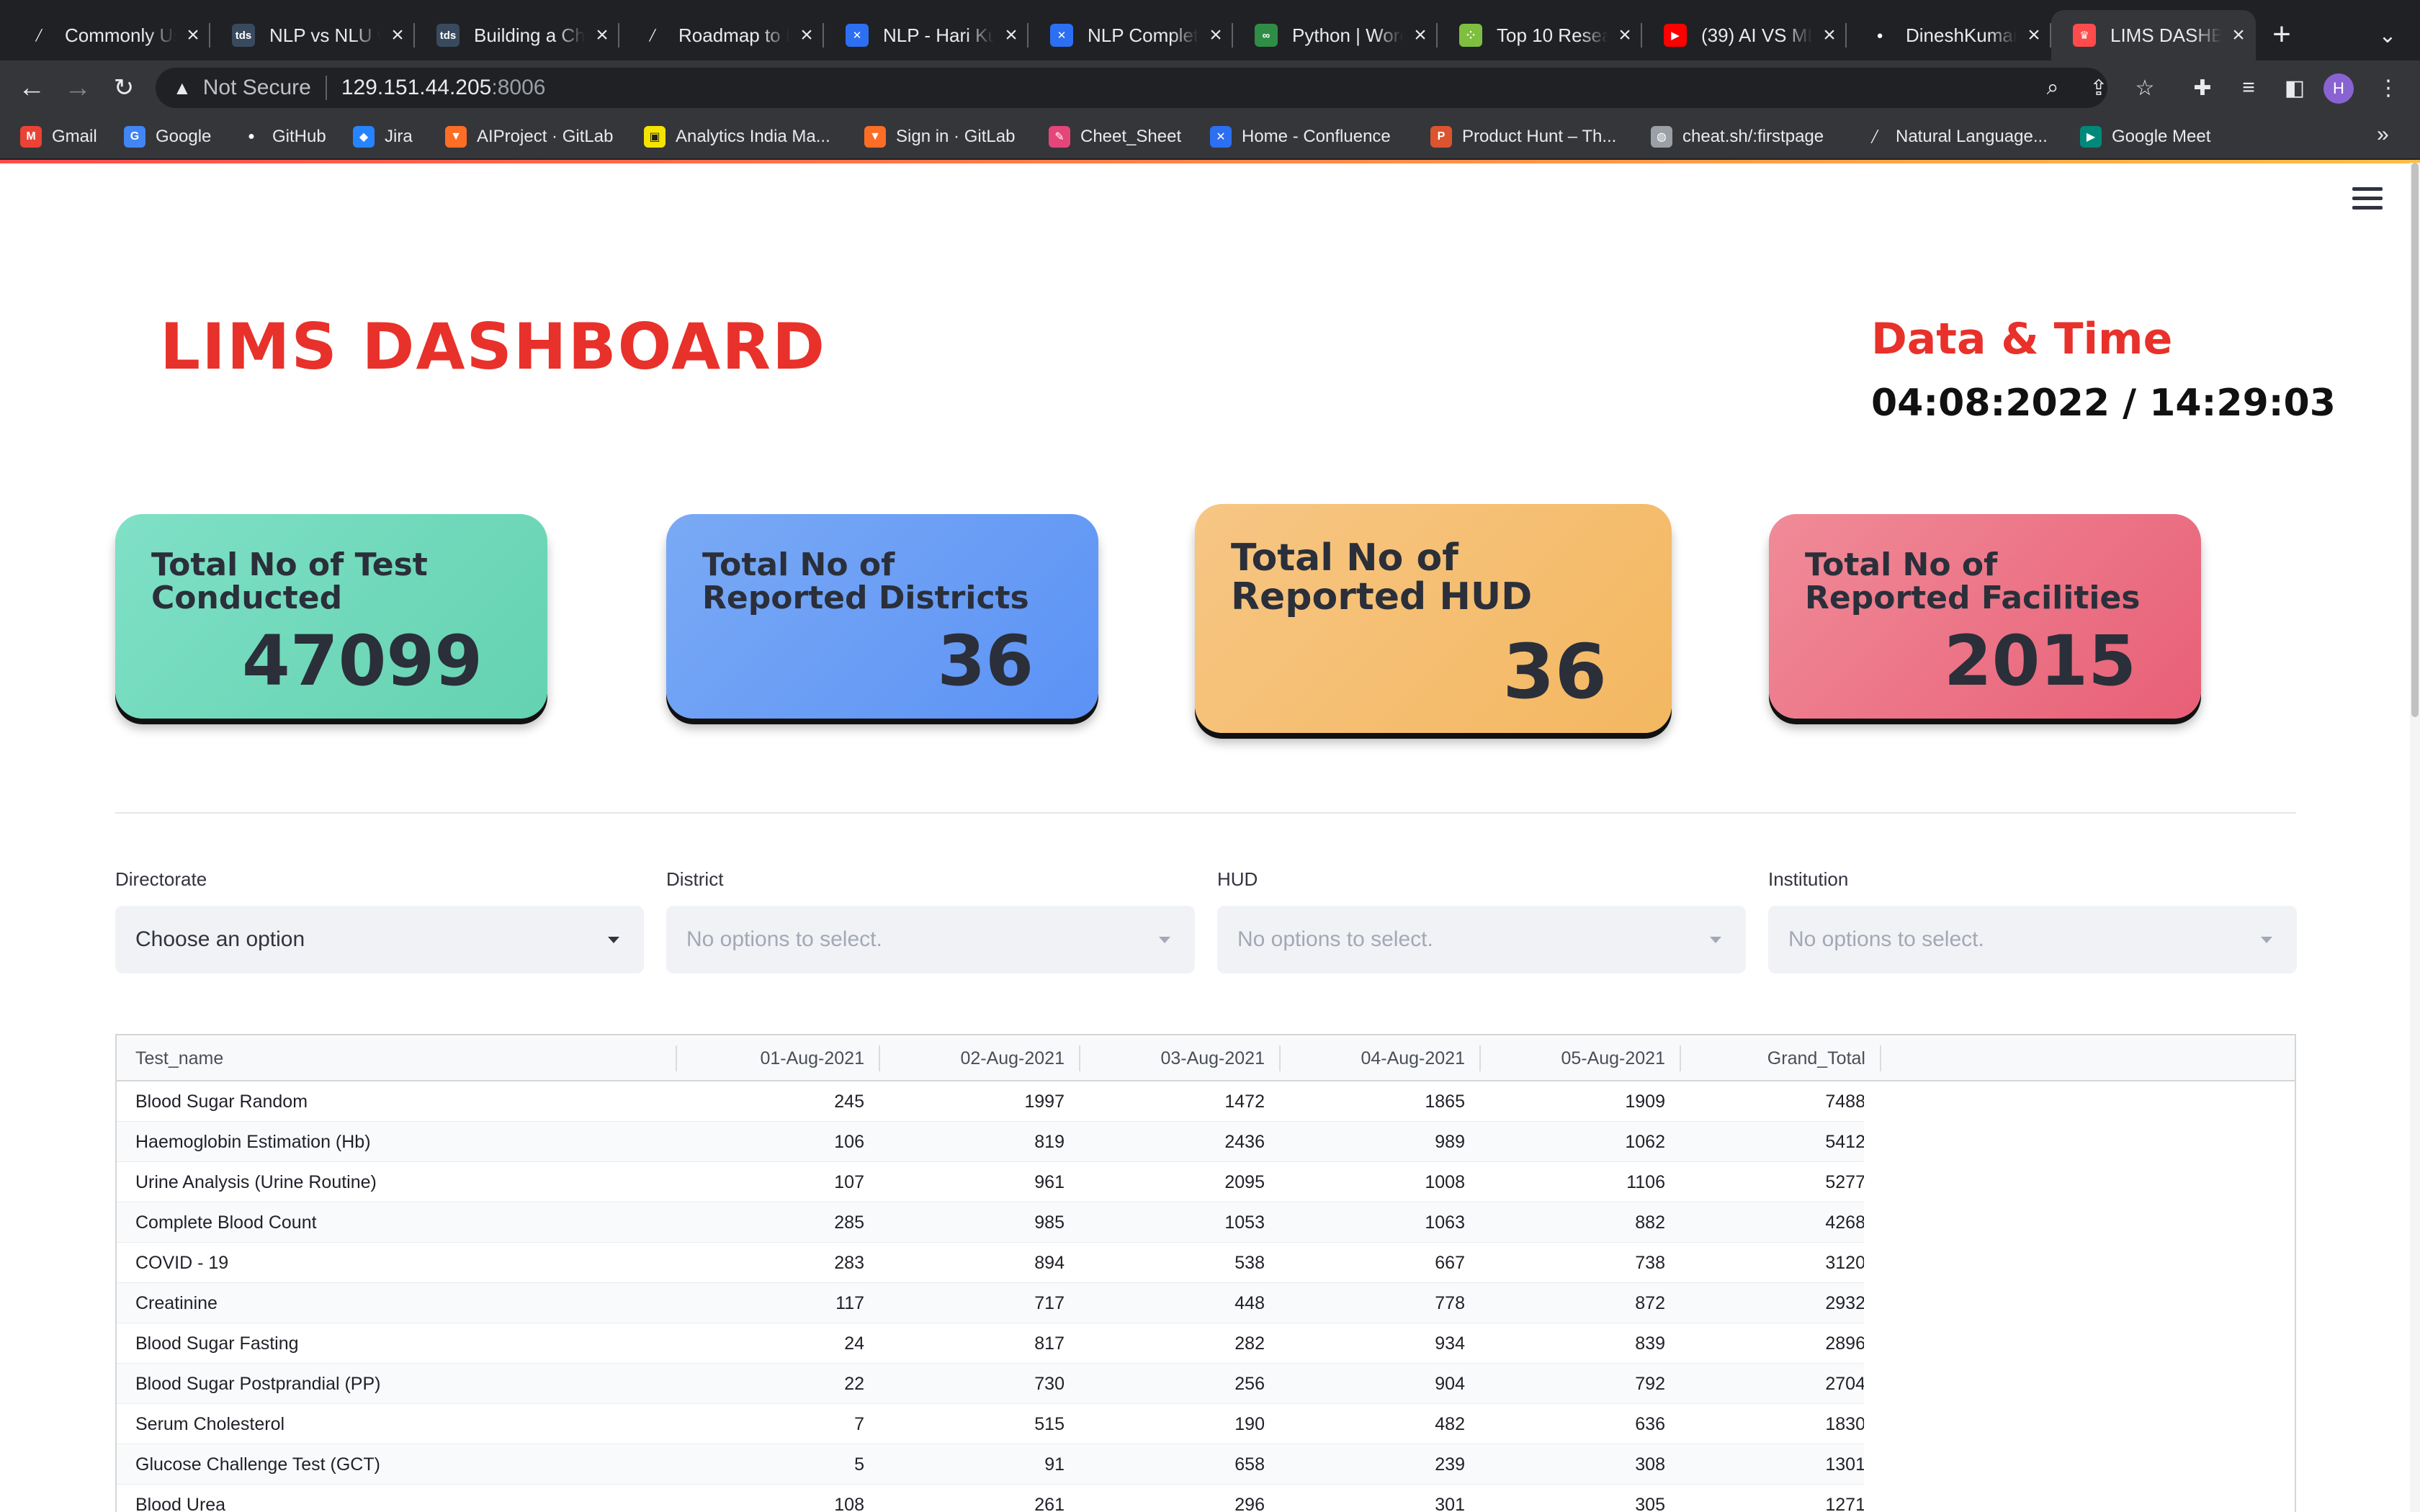  I want to click on table-row: Blood Urea 108 261 296 301 305 1271, so click(1206, 1498).